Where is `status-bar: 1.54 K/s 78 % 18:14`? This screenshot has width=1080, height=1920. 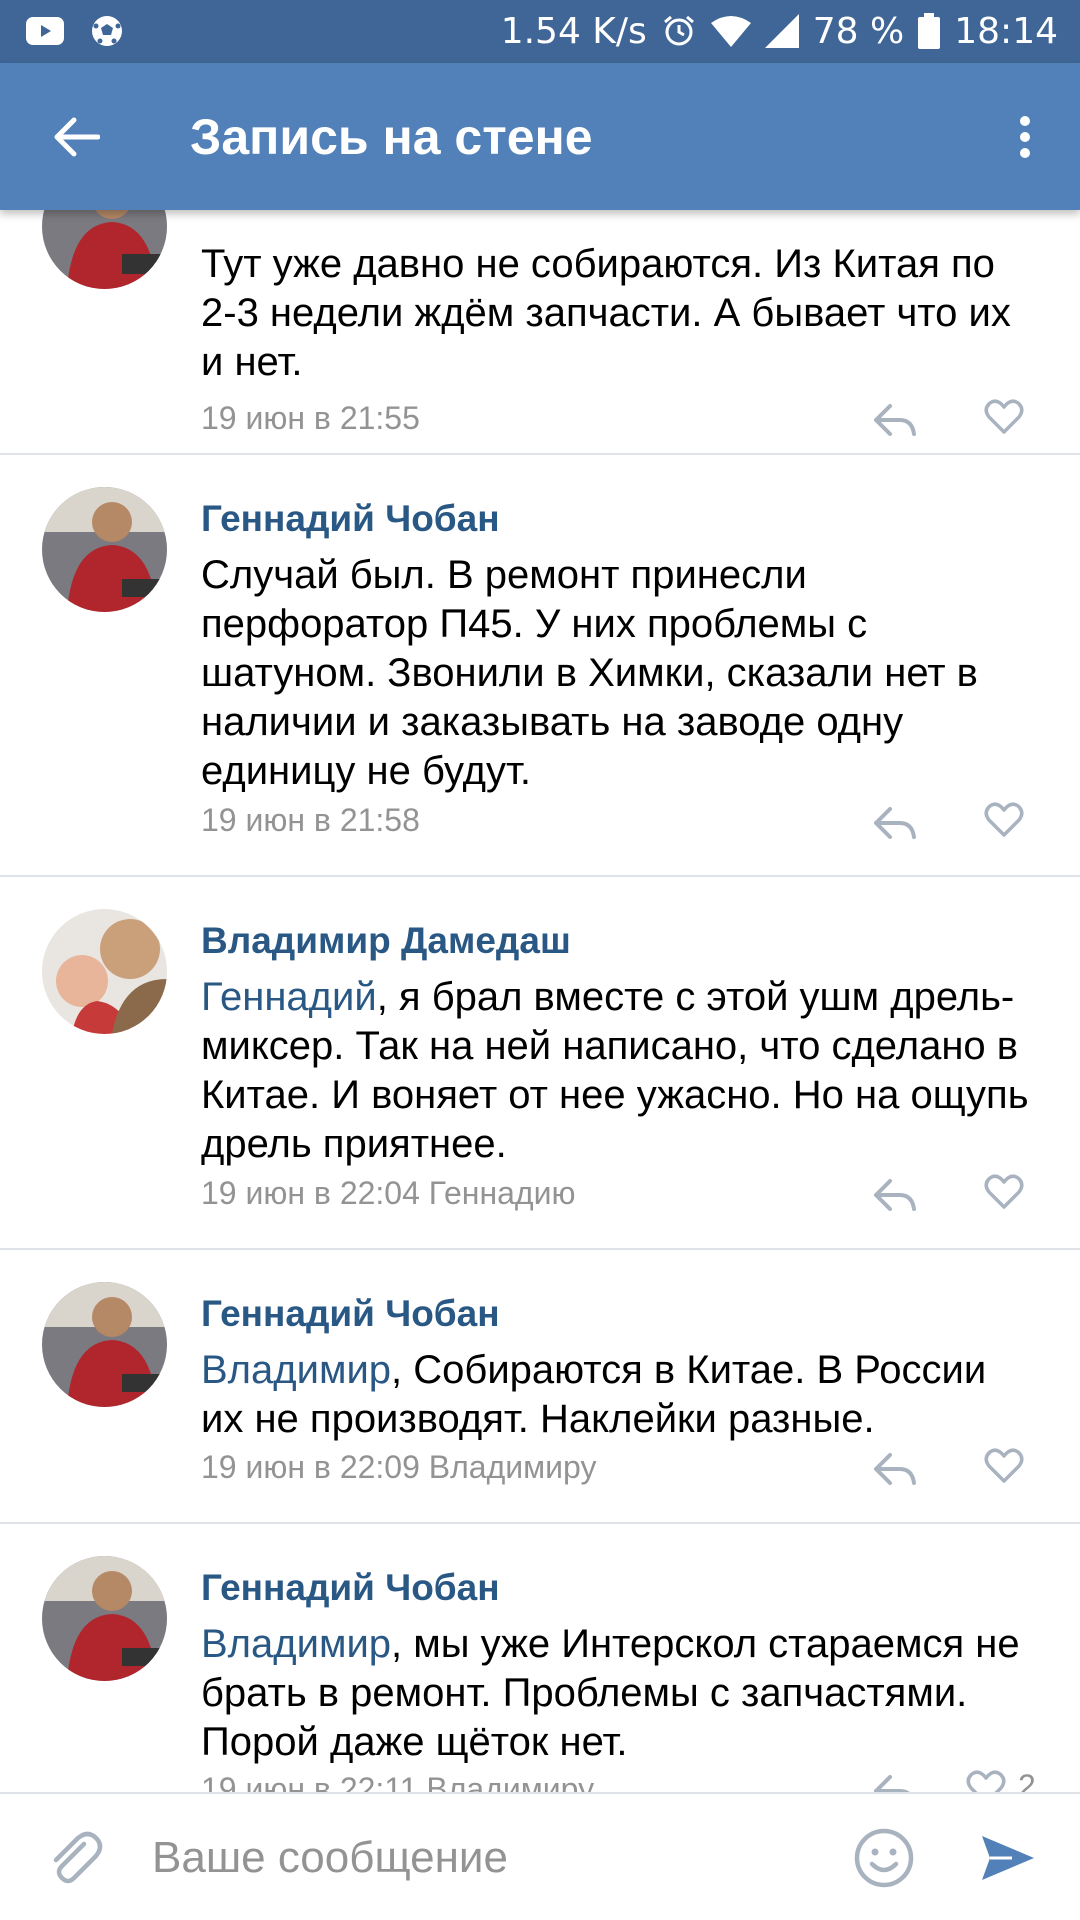 status-bar: 1.54 K/s 78 % 18:14 is located at coordinates (540, 31).